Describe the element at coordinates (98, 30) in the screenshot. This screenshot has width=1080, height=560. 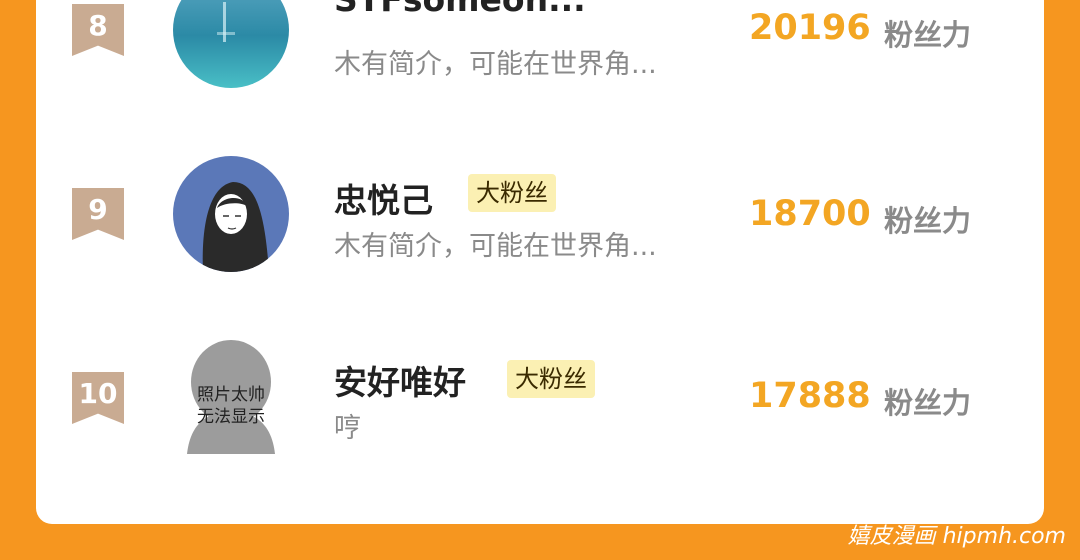
I see `rank-badge: 8` at that location.